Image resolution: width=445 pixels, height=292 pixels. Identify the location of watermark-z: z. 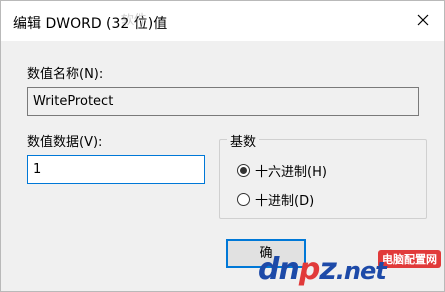
(327, 269).